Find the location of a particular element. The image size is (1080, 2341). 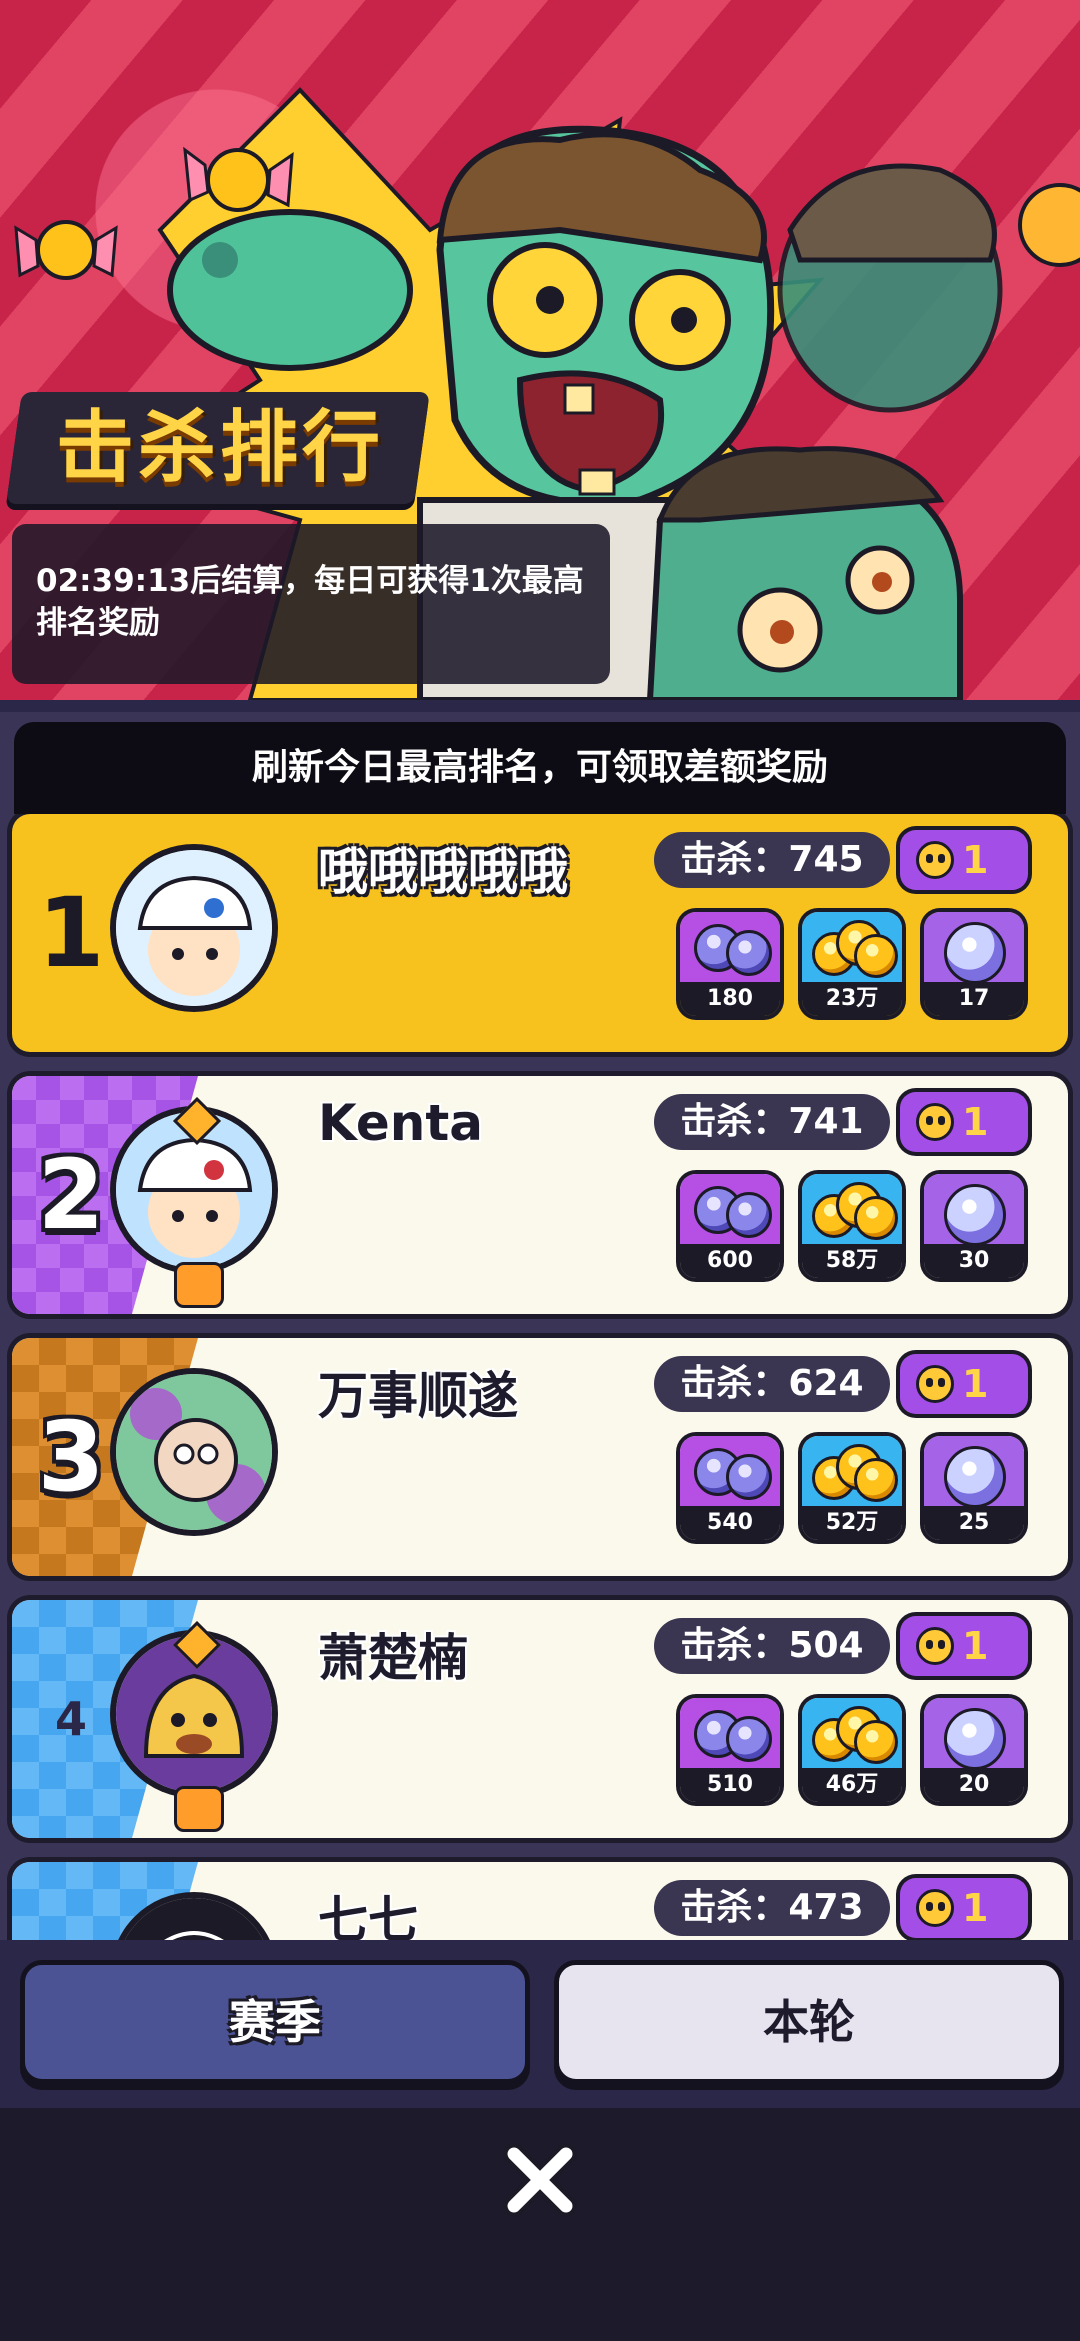

reward-capsule: 25 is located at coordinates (974, 1488).